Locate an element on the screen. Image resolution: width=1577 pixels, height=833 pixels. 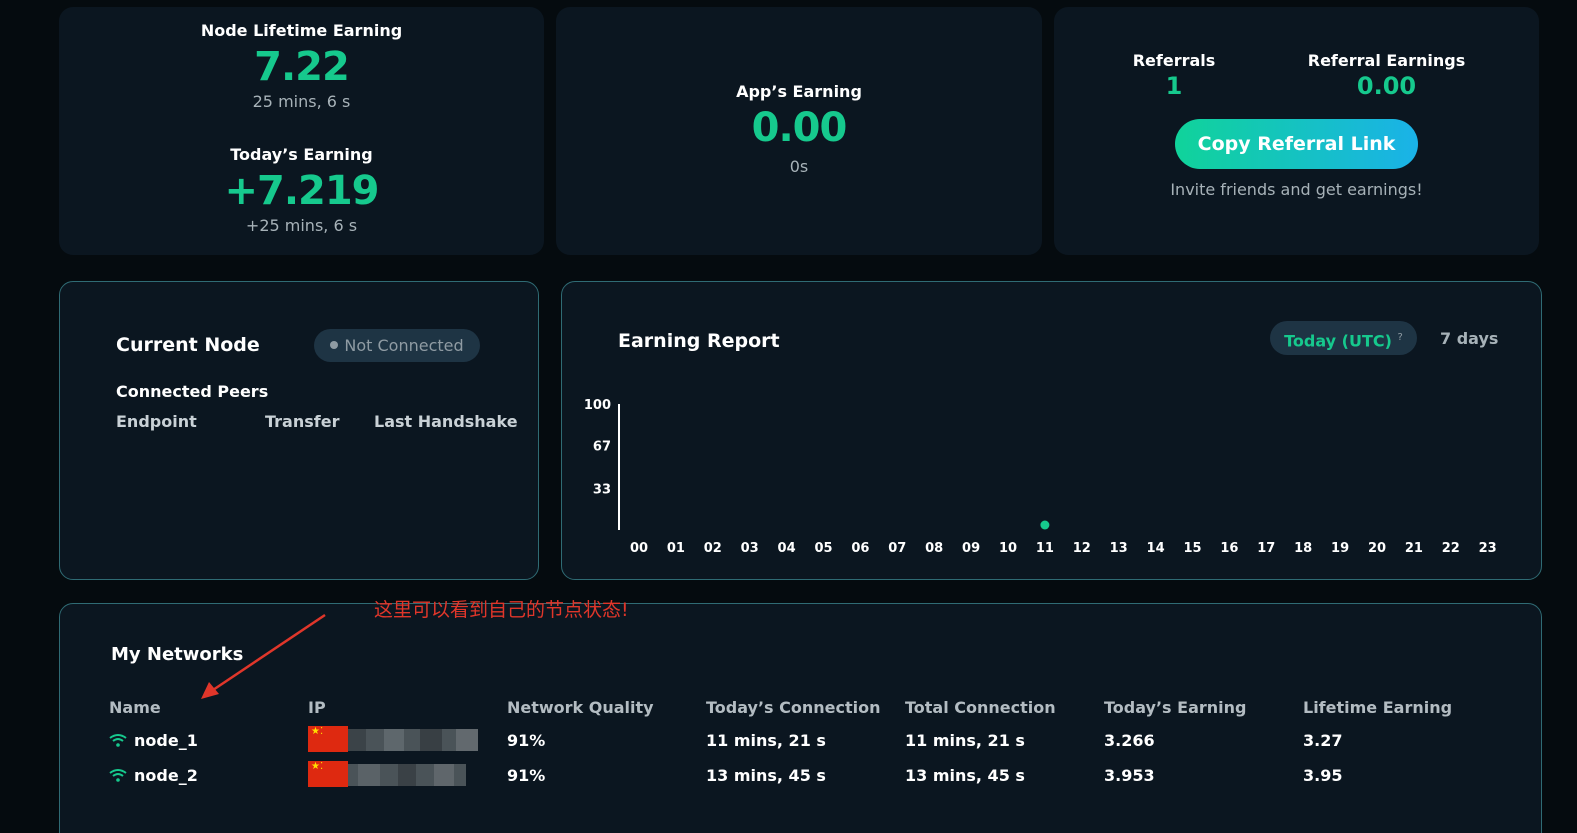
status-dot-icon is located at coordinates (334, 344).